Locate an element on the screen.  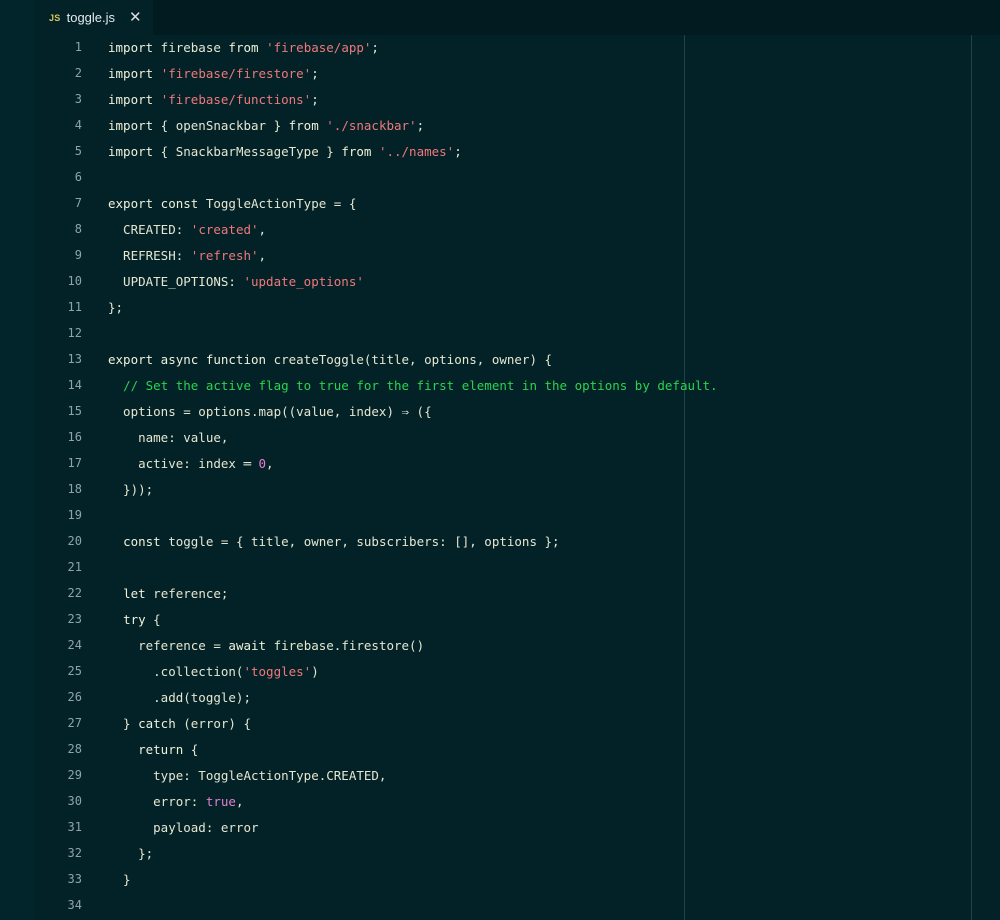
code-token: 'created' is located at coordinates (224, 229).